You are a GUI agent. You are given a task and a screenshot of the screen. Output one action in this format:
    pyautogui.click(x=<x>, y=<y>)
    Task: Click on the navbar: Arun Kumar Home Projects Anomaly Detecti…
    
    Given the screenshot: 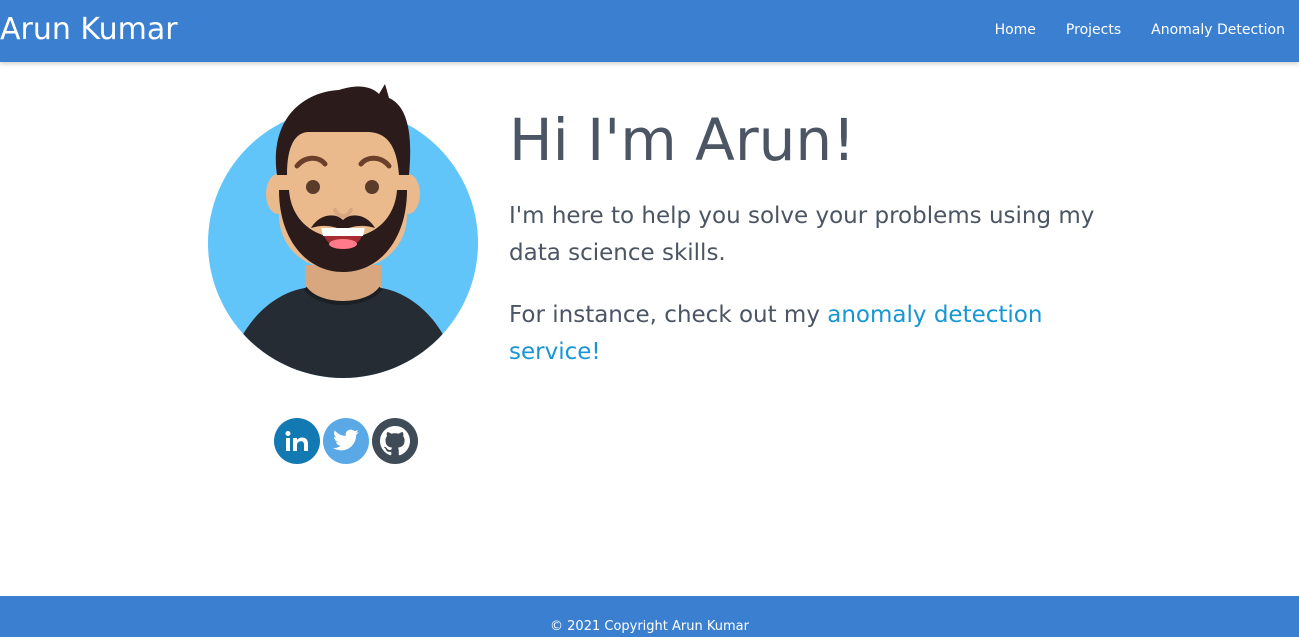 What is the action you would take?
    pyautogui.click(x=649, y=31)
    